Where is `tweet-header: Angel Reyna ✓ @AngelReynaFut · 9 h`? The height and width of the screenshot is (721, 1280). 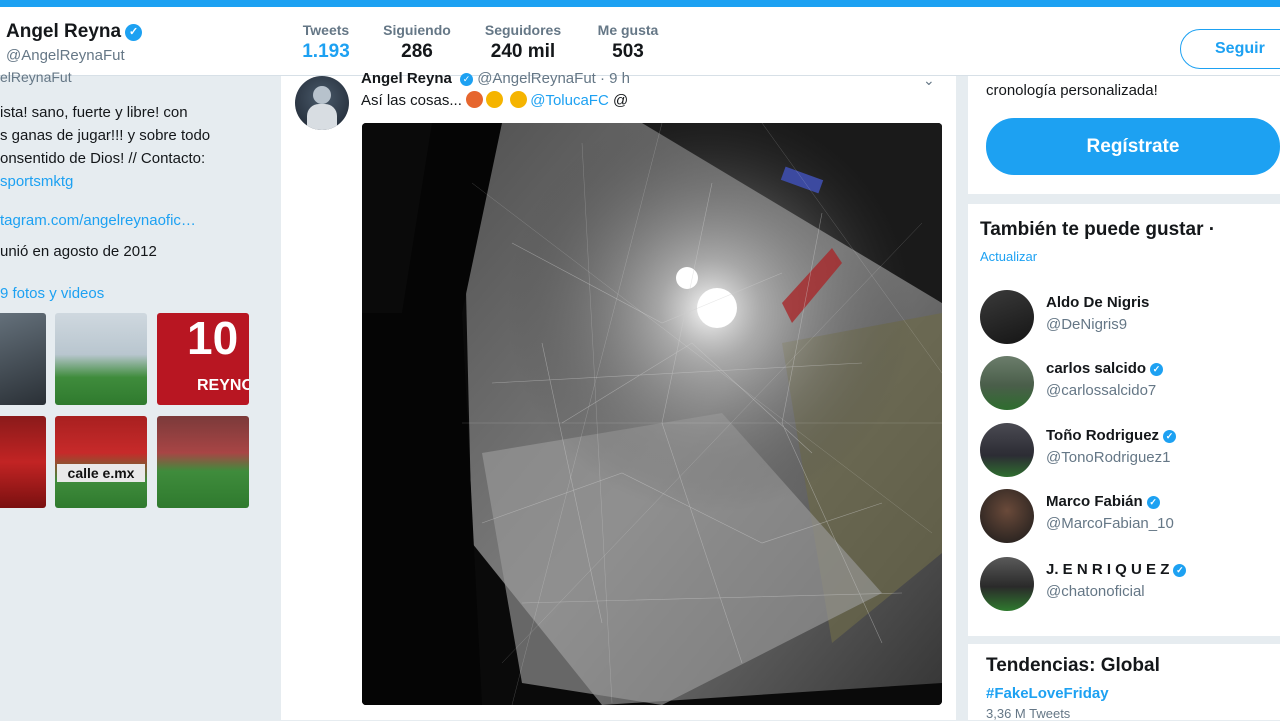 tweet-header: Angel Reyna ✓ @AngelReynaFut · 9 h is located at coordinates (495, 78).